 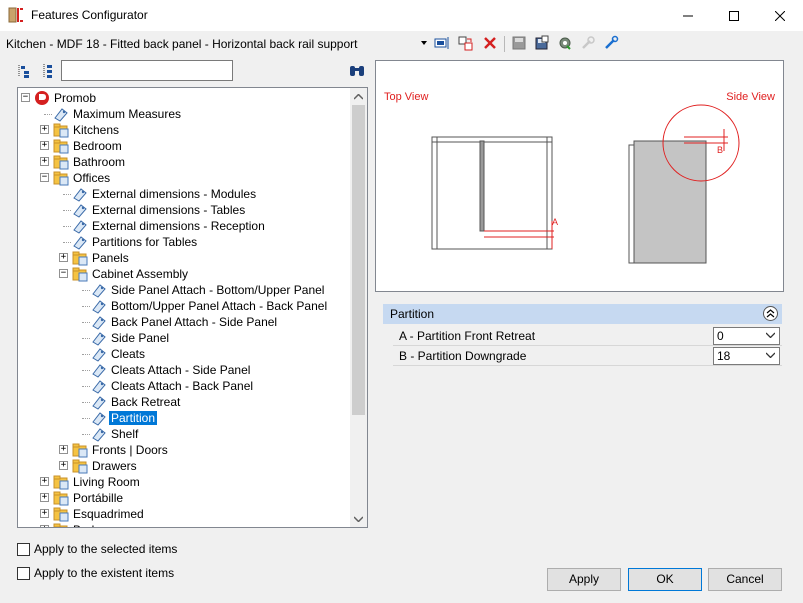 I want to click on scroll-up-arrow, so click(x=358, y=96).